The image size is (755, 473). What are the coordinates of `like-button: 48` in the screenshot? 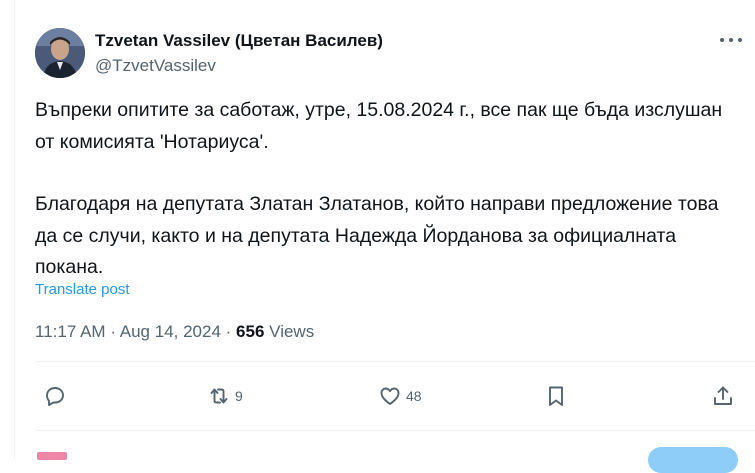 It's located at (400, 396).